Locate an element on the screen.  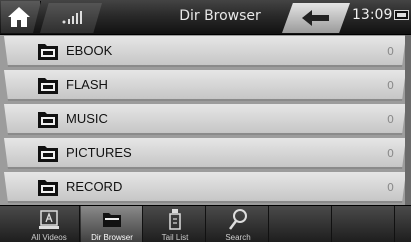
home-icon is located at coordinates (19, 17).